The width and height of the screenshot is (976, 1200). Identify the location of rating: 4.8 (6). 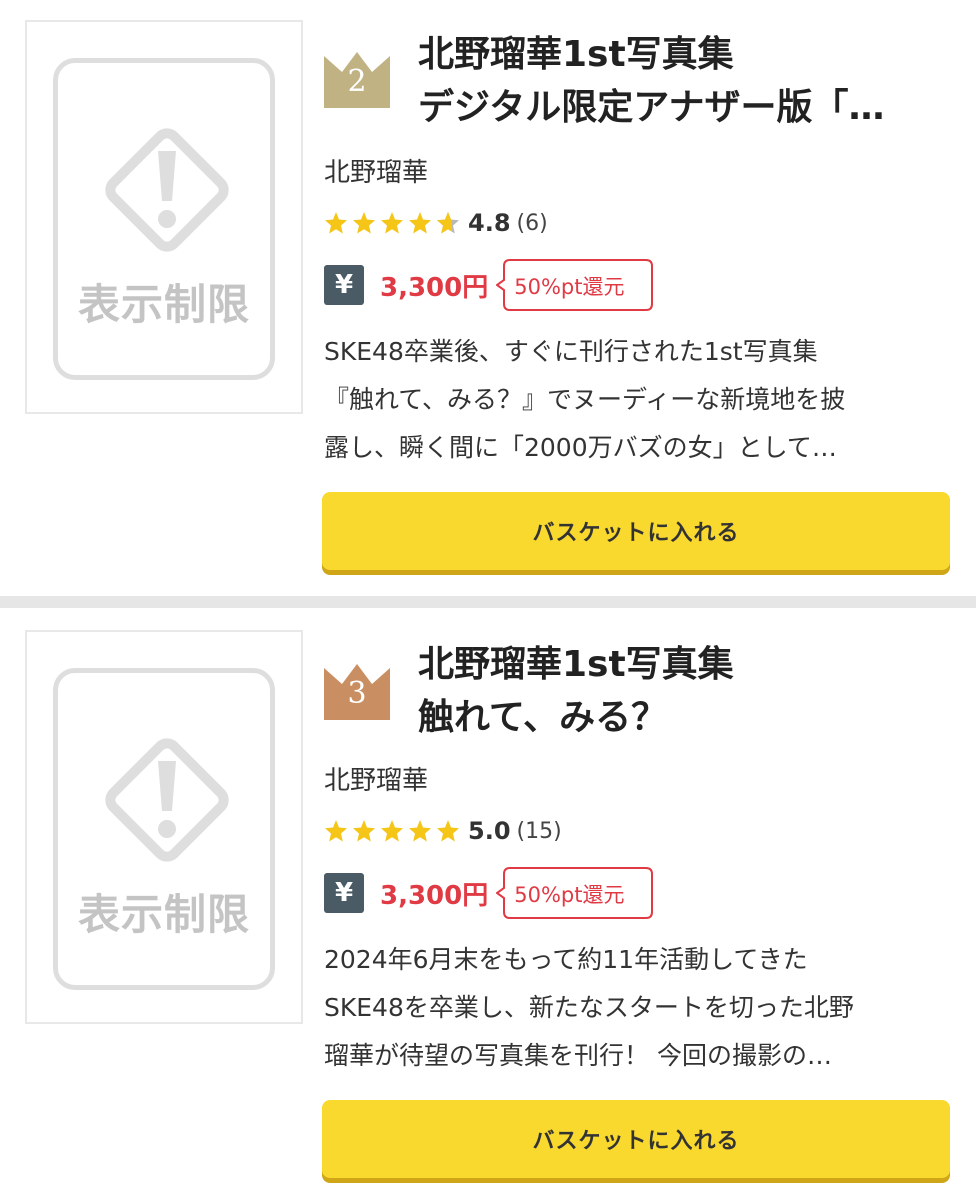
(436, 223).